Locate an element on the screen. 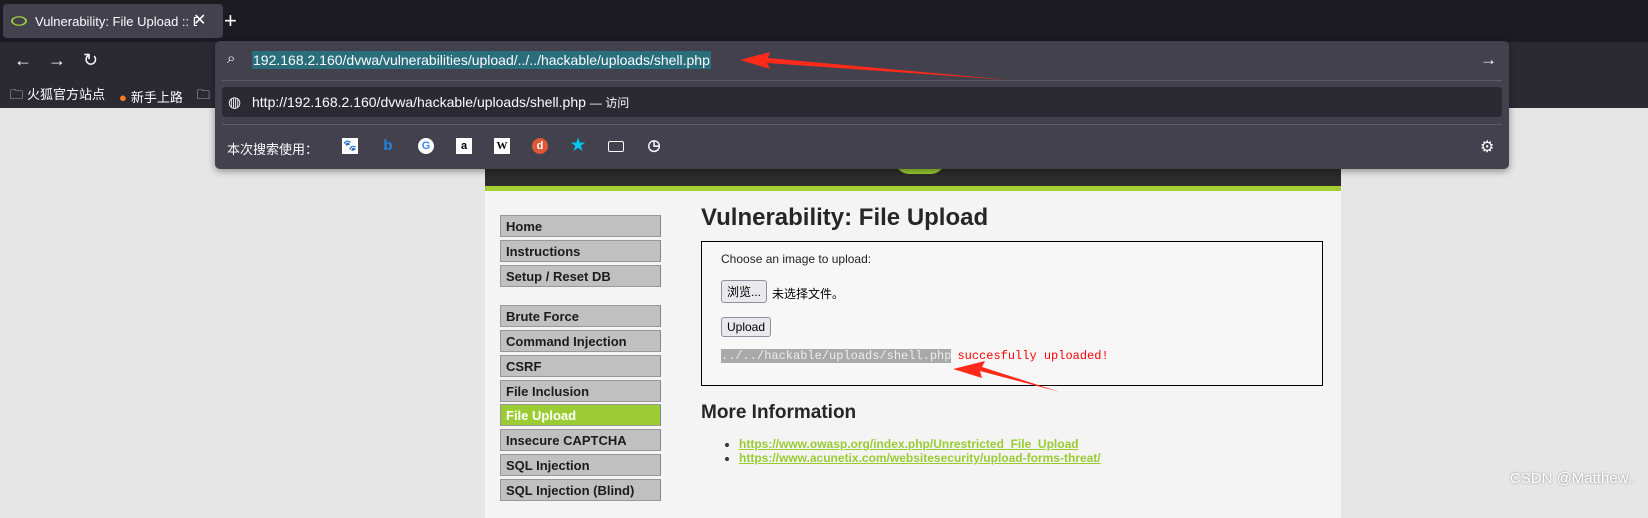  watermark: CSDN @Matthew.. is located at coordinates (1572, 478).